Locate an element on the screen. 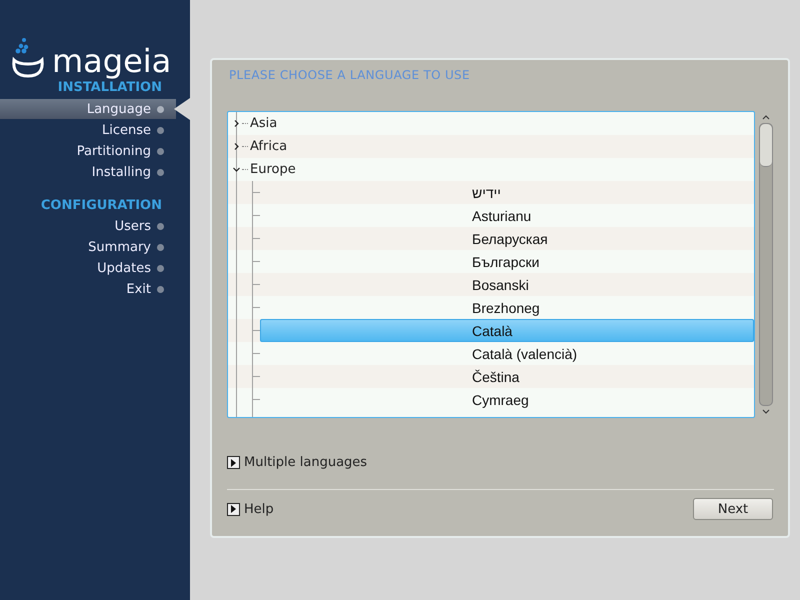 The width and height of the screenshot is (800, 600). step-item: Summary is located at coordinates (95, 247).